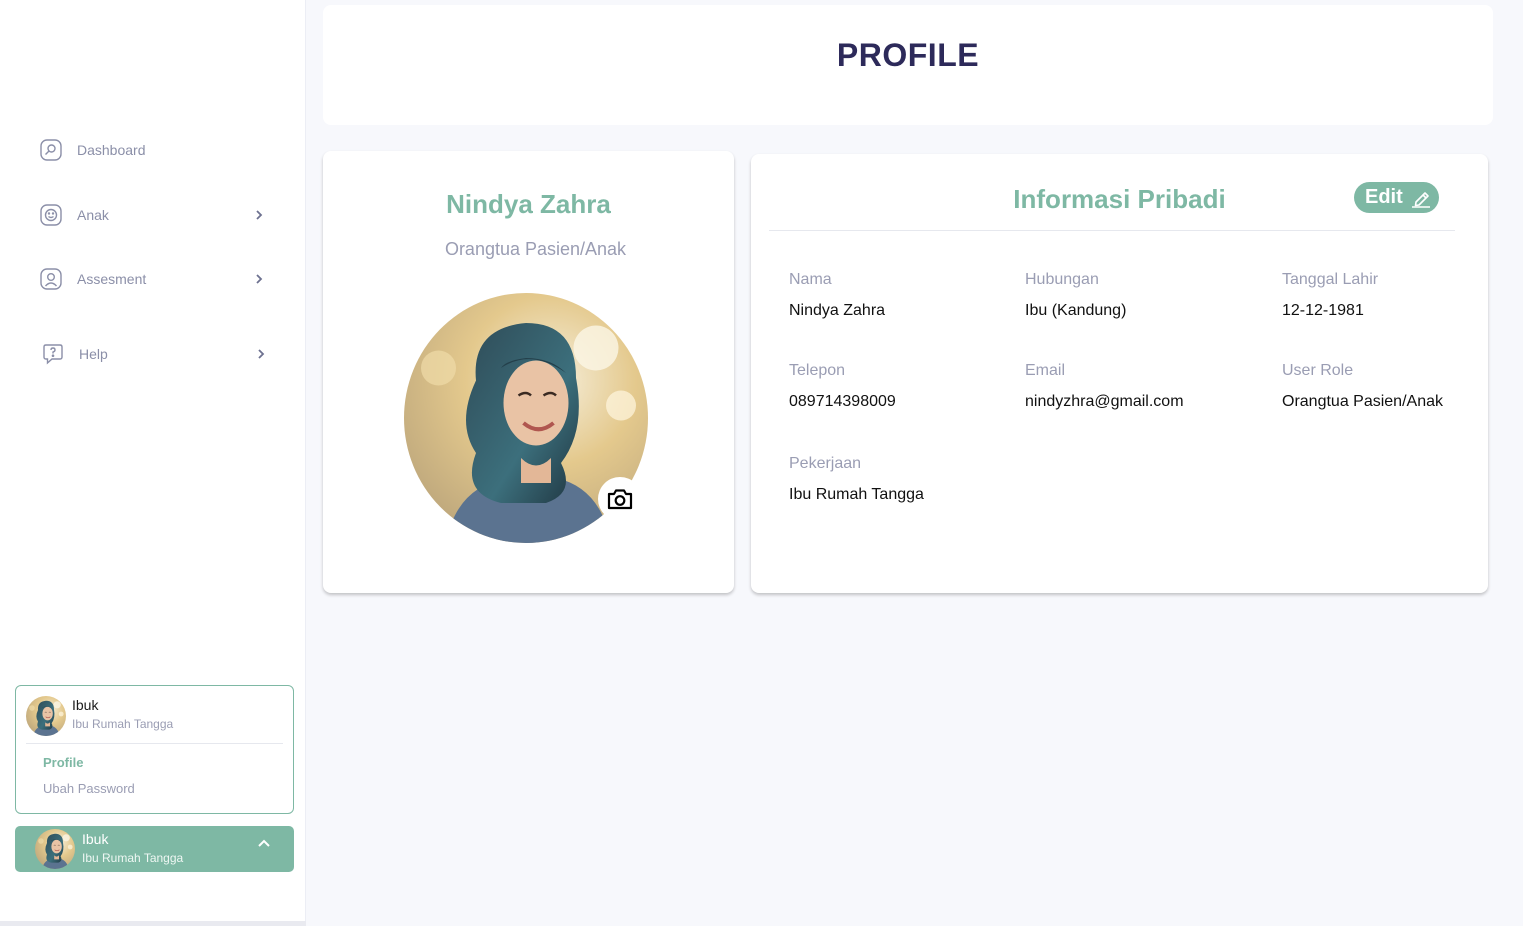 The height and width of the screenshot is (926, 1523). Describe the element at coordinates (158, 215) in the screenshot. I see `sidebar-item-anak: Anak` at that location.